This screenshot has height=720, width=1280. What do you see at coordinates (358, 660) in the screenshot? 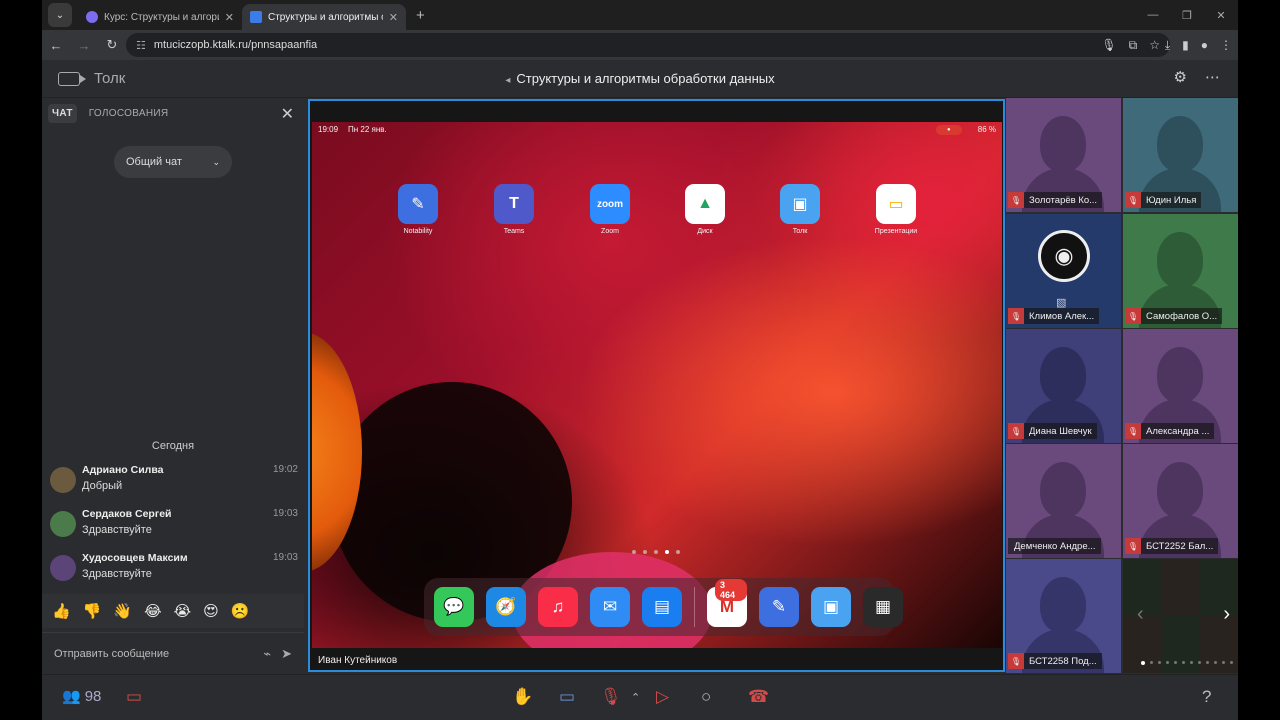
I see `presenter-label: Иван Кутейников` at bounding box center [358, 660].